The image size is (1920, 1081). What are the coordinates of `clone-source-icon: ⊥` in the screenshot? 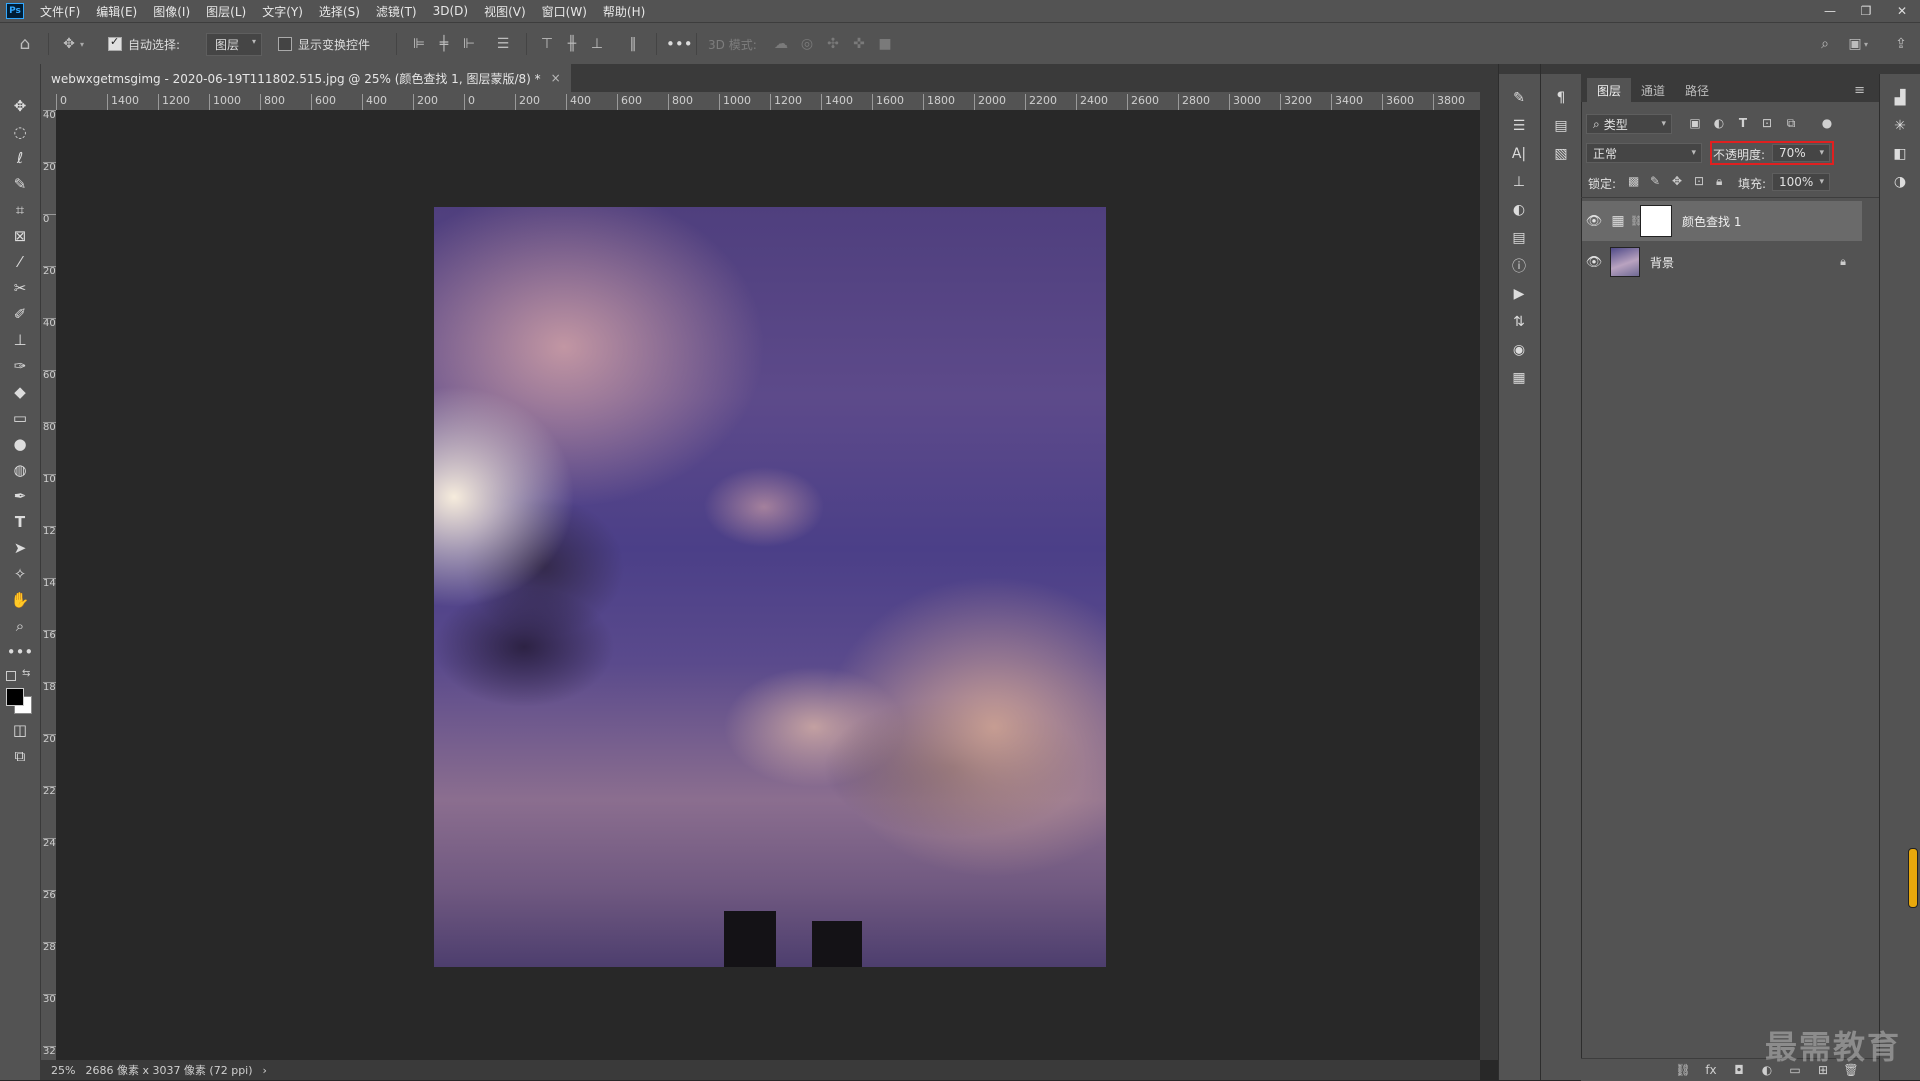 It's located at (1519, 182).